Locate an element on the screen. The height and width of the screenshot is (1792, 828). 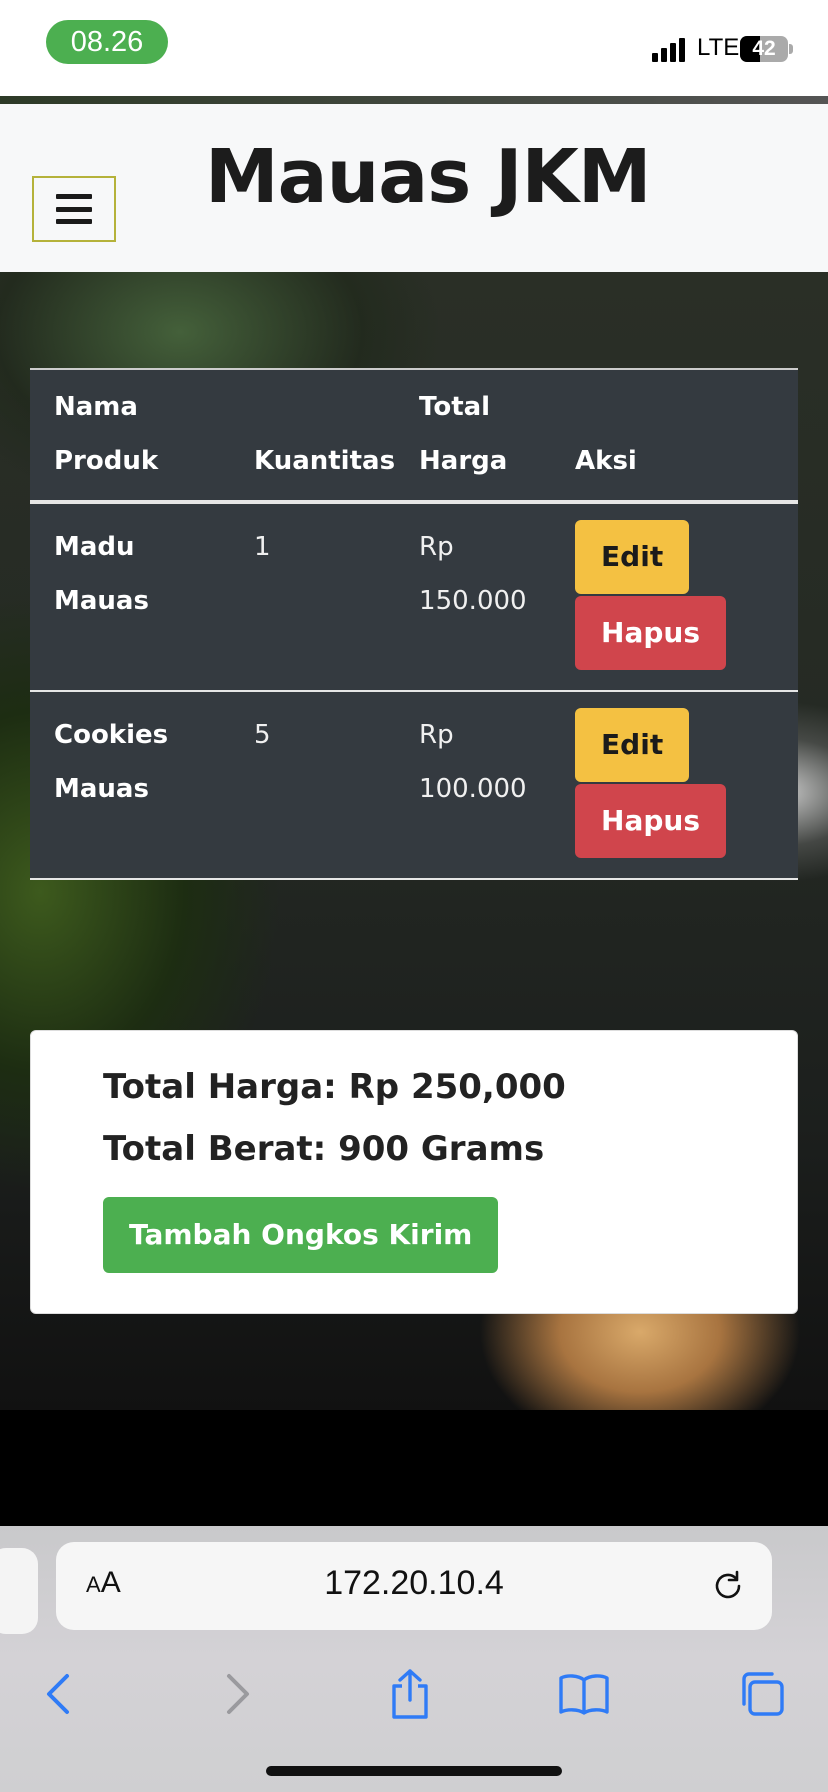
back-icon is located at coordinates (58, 1694).